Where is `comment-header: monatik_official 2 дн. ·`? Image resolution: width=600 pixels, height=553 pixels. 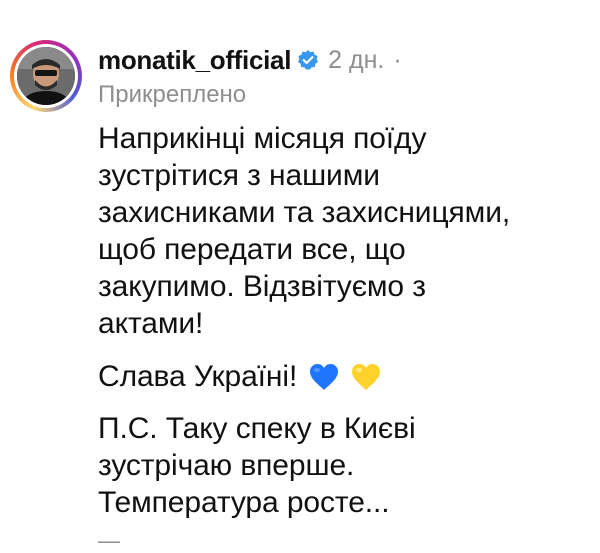 comment-header: monatik_official 2 дн. · is located at coordinates (343, 60).